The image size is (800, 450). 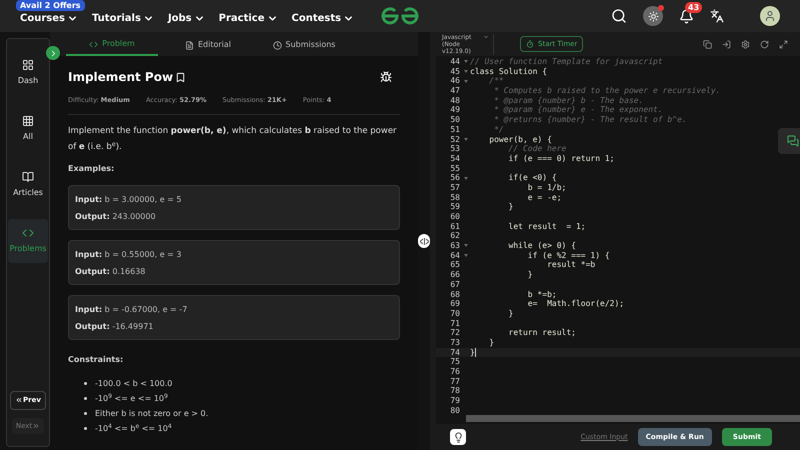 What do you see at coordinates (745, 44) in the screenshot?
I see `settings-icon` at bounding box center [745, 44].